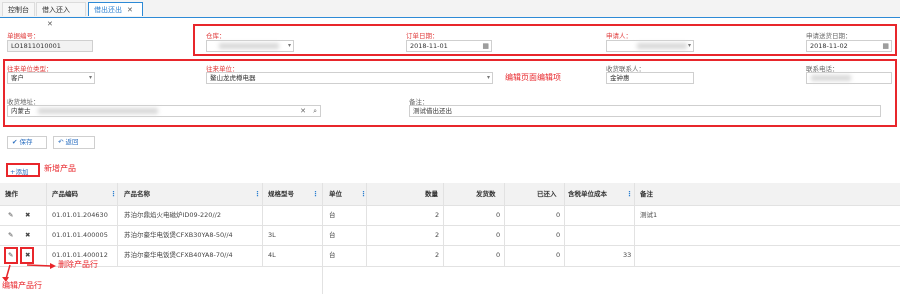 This screenshot has height=294, width=900. I want to click on clear-icon: ✕, so click(303, 111).